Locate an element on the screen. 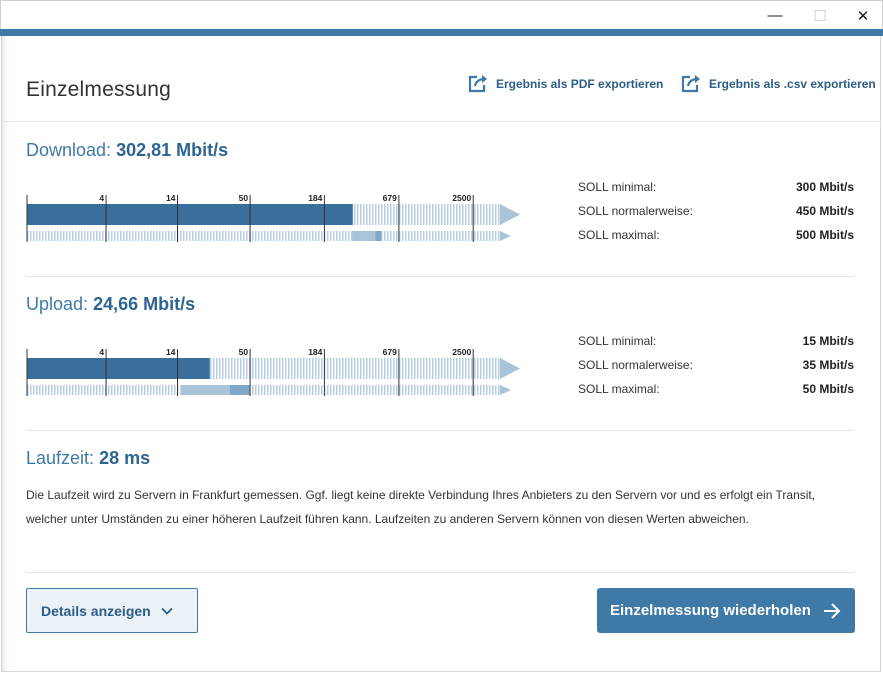 Image resolution: width=883 pixels, height=673 pixels. repeat-measurement-button: Einzelmessung wiederholen is located at coordinates (726, 610).